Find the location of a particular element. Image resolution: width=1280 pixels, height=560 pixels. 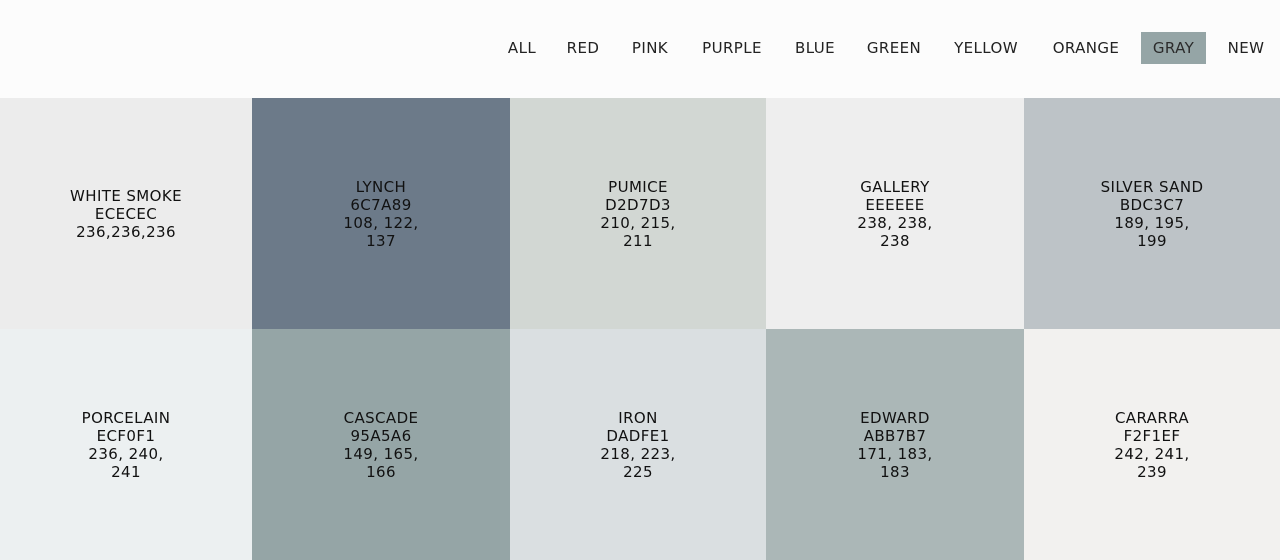

swatch-white-smoke: WHITE SMOKE ECECEC 236,236,236 is located at coordinates (126, 213).